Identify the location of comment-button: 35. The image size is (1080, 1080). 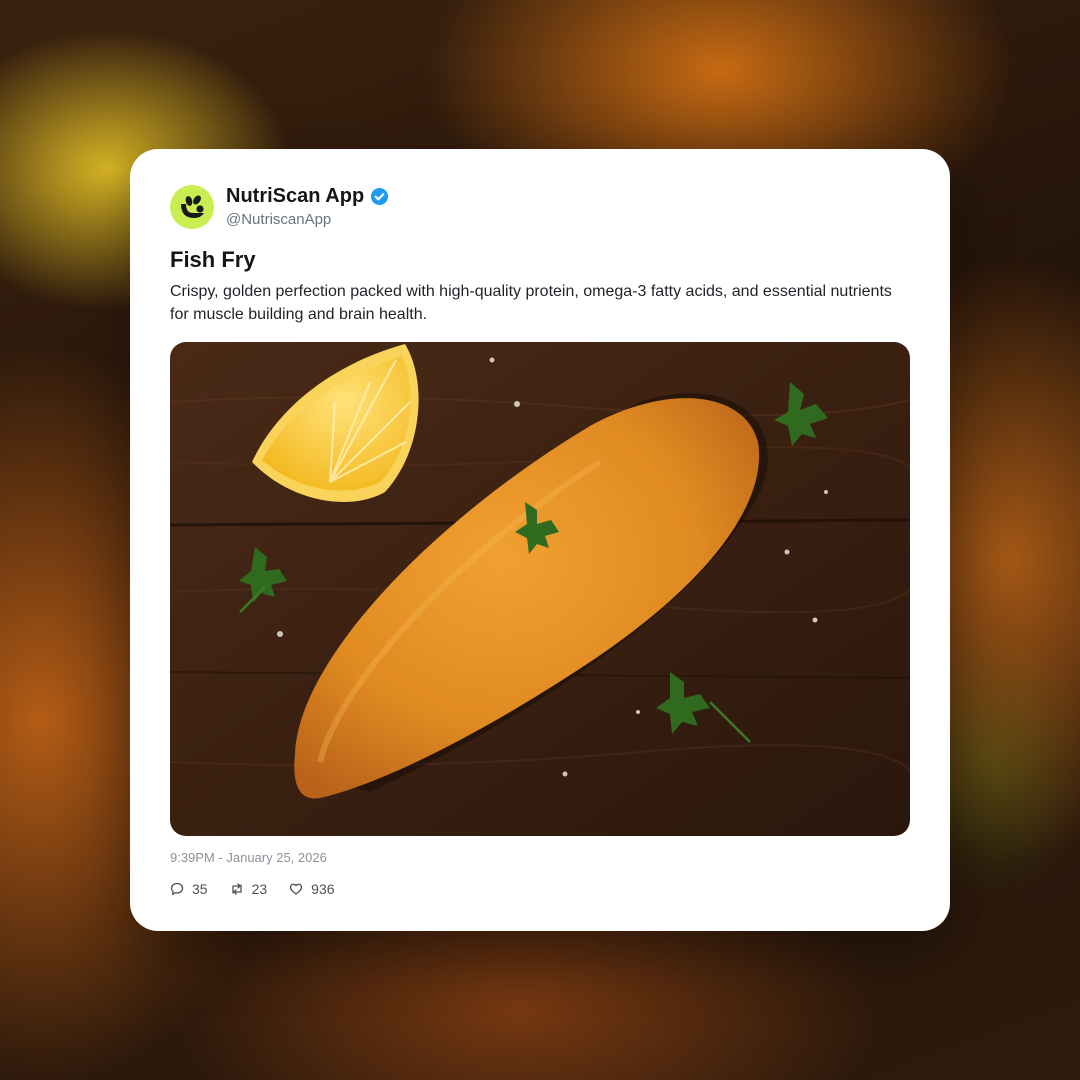
(189, 889).